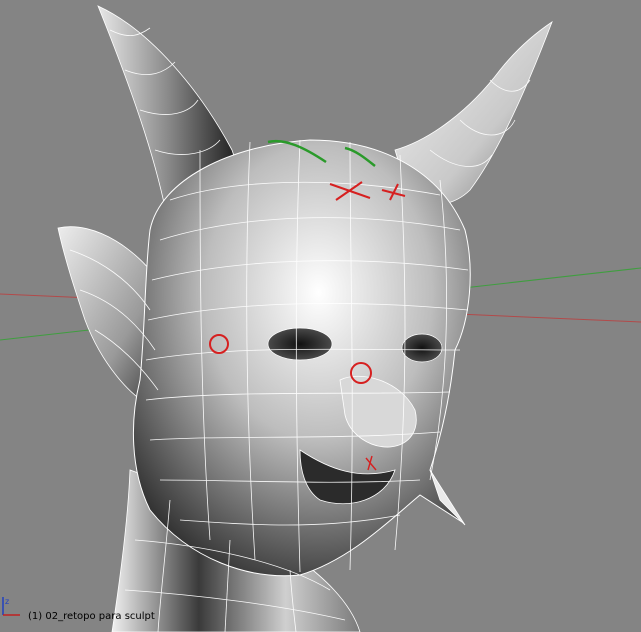 The height and width of the screenshot is (632, 641). What do you see at coordinates (11, 606) in the screenshot?
I see `xyz-axis-gizmo-icon: z` at bounding box center [11, 606].